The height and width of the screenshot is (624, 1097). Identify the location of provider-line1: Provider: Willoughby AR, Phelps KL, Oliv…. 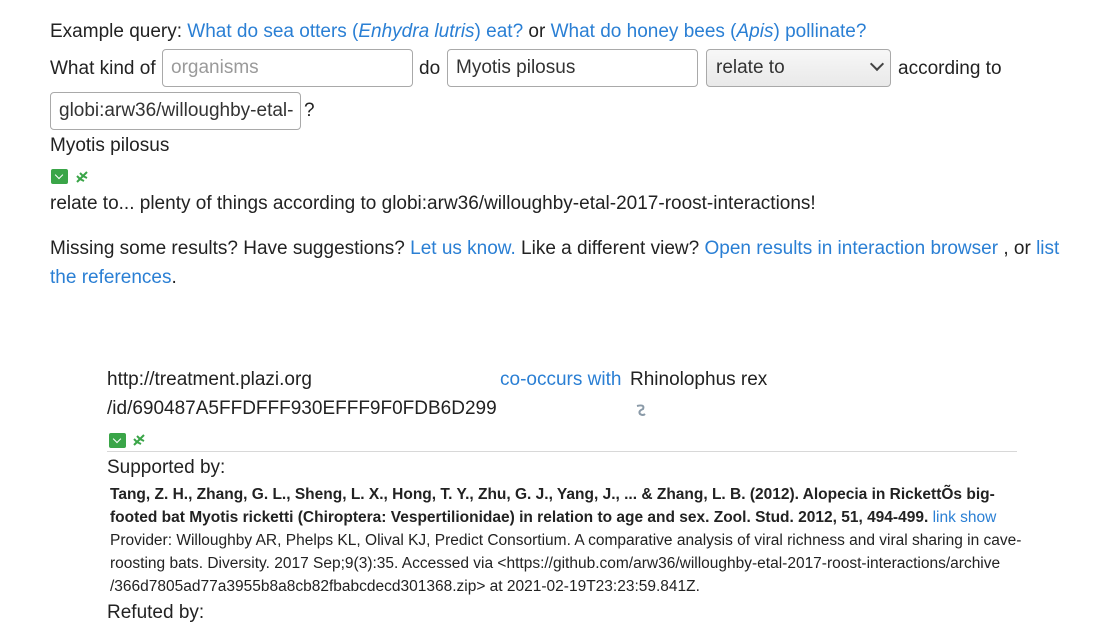
(566, 540).